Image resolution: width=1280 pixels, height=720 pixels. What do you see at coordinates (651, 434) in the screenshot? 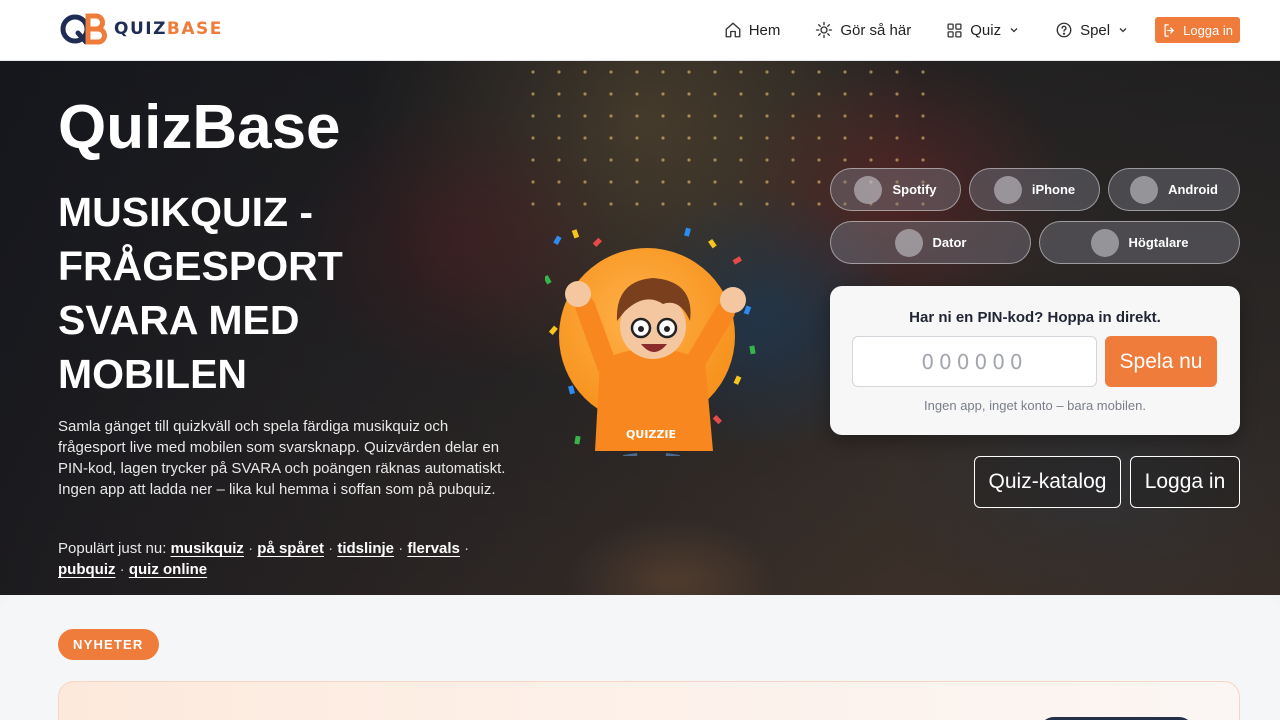
I see `mascot-hoodie-text: QUIZZIE` at bounding box center [651, 434].